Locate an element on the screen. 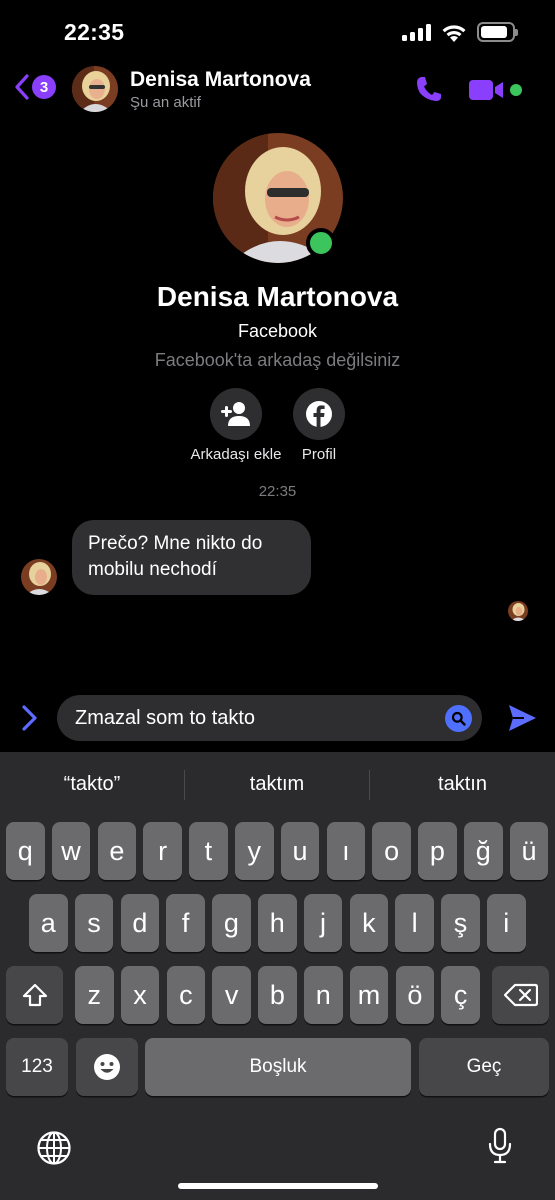 Image resolution: width=555 pixels, height=1200 pixels. key-x: x is located at coordinates (140, 995).